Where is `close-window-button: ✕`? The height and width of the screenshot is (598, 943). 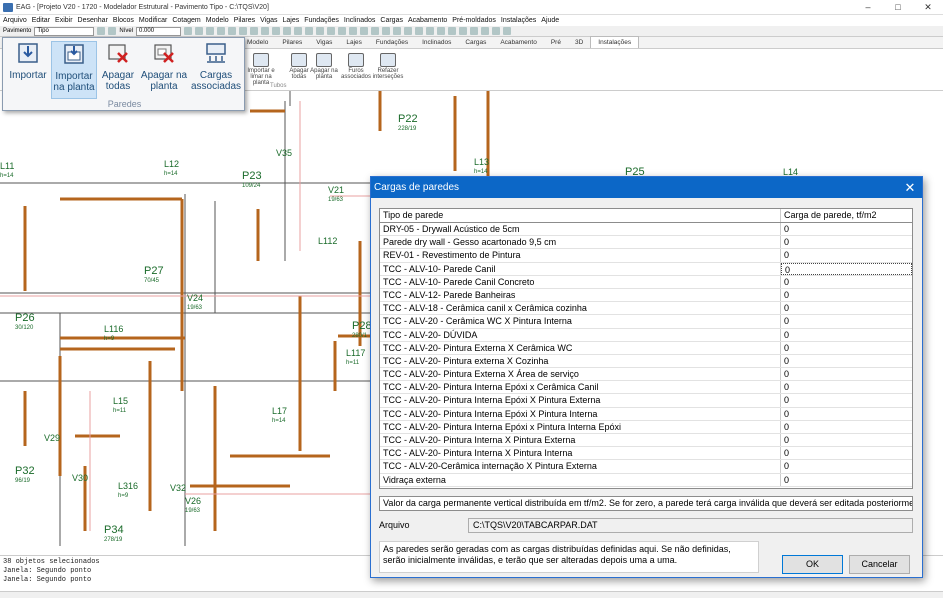
close-window-button: ✕ is located at coordinates (928, 7).